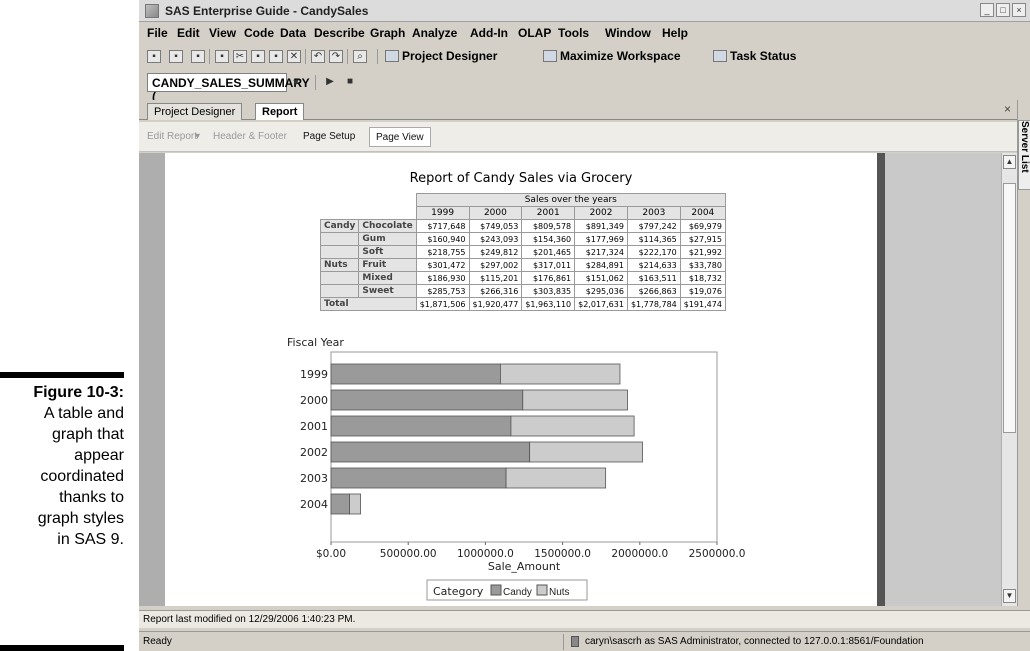 The width and height of the screenshot is (1030, 651). Describe the element at coordinates (628, 33) in the screenshot. I see `menu-window: Window` at that location.